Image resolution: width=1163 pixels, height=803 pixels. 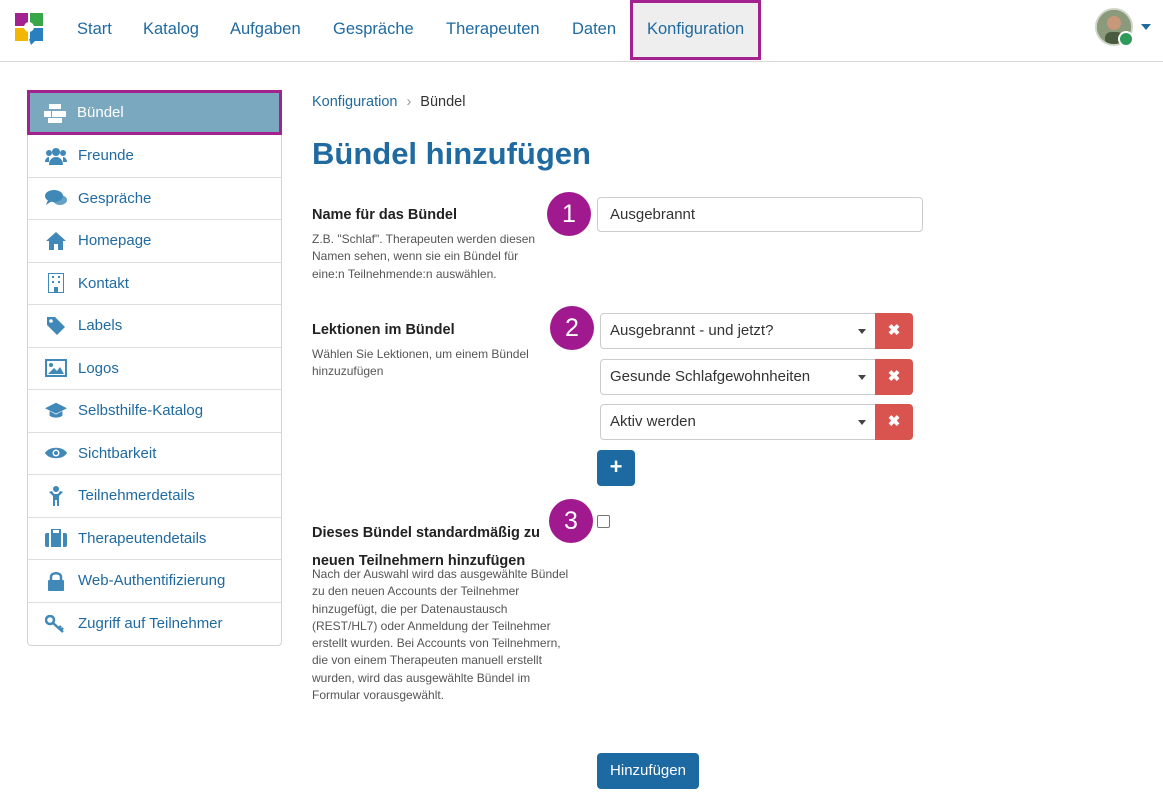 I want to click on sidebar-item-buendel: Bündel, so click(x=154, y=112).